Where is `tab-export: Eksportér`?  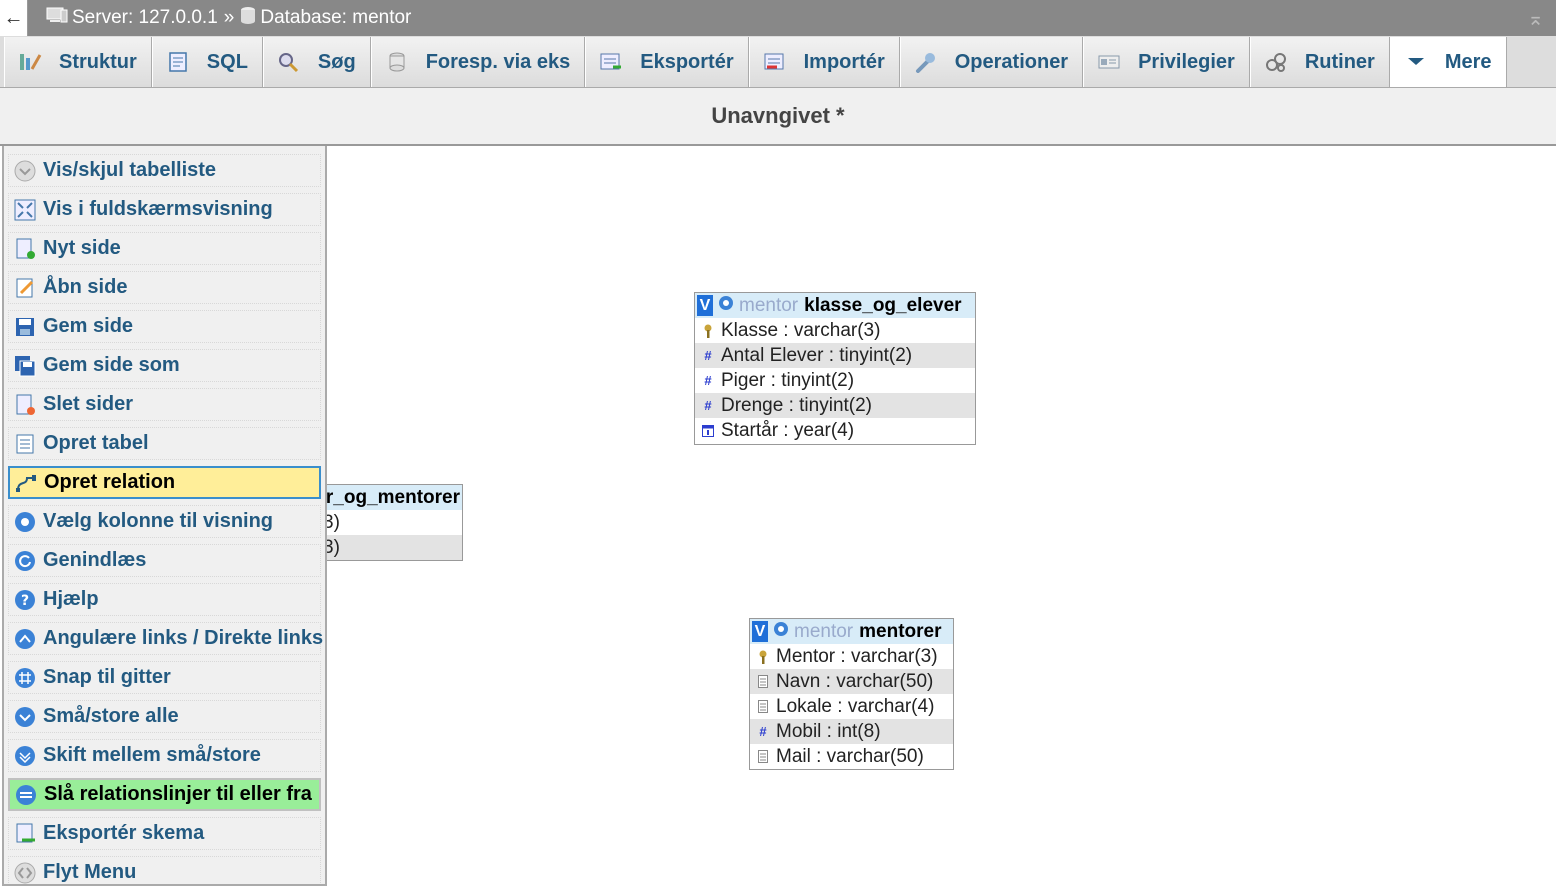 tab-export: Eksportér is located at coordinates (667, 62).